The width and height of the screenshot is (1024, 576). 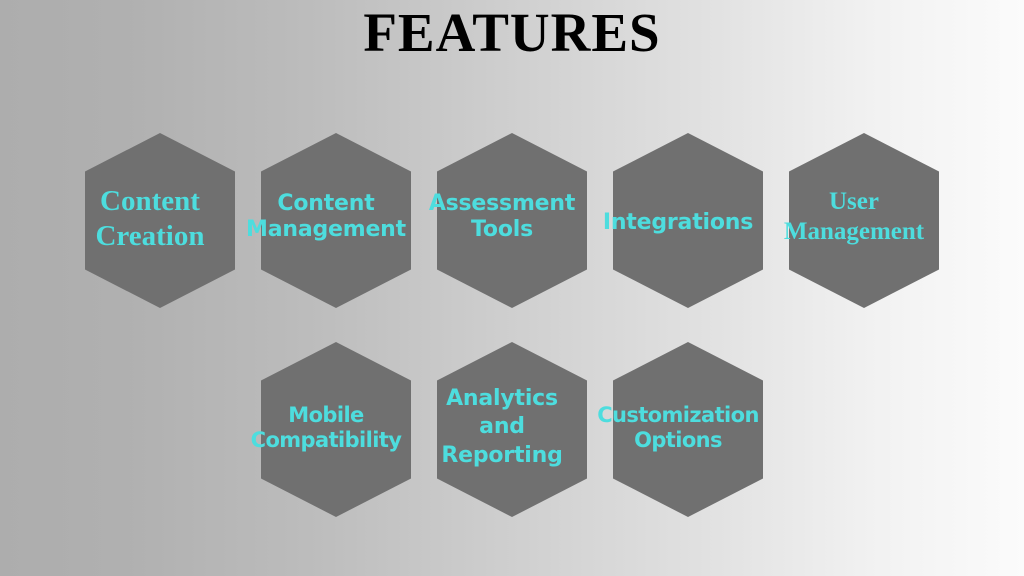 I want to click on feature-hexagon-mobile-compatibility: Mobile Compatibility, so click(x=331, y=429).